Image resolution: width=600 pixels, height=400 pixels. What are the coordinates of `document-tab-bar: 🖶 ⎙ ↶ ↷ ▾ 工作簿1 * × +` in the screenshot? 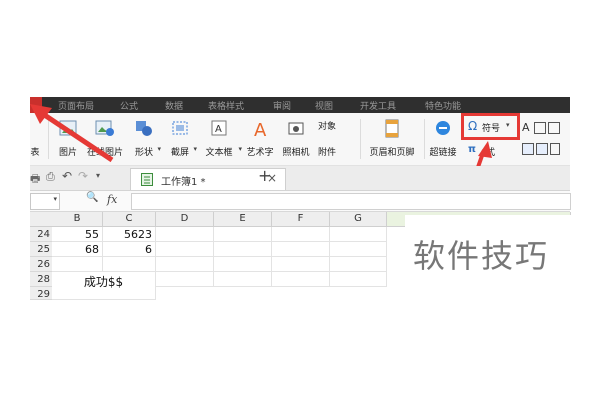 It's located at (300, 178).